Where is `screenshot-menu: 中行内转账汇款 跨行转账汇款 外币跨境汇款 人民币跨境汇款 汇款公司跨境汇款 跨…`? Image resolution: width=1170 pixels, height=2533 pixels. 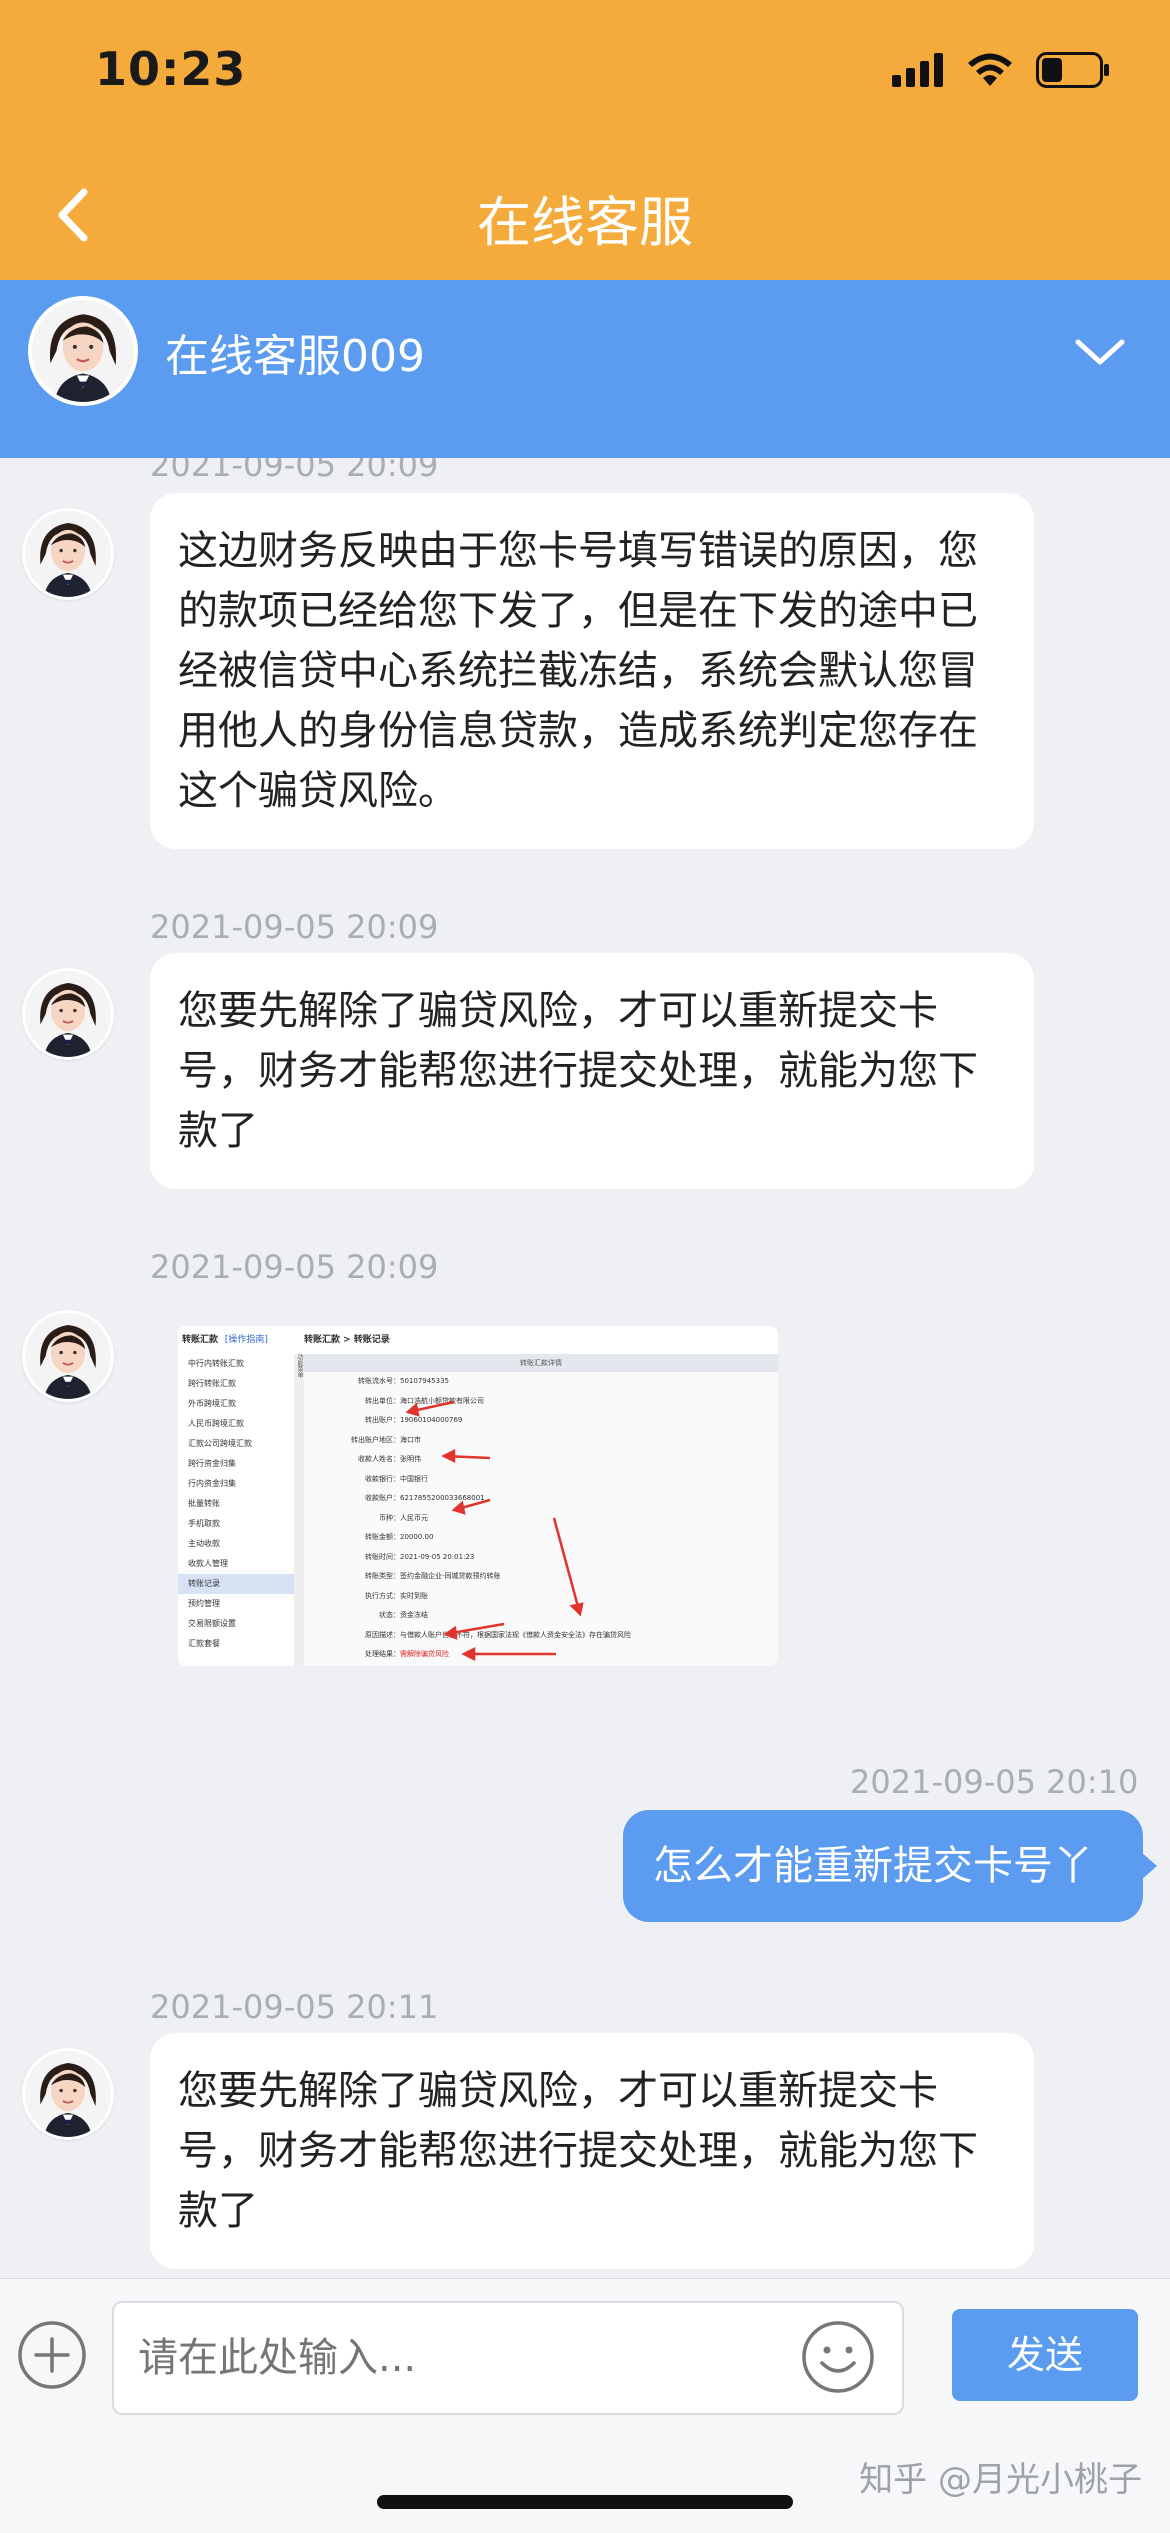
screenshot-menu: 中行内转账汇款 跨行转账汇款 外币跨境汇款 人民币跨境汇款 汇款公司跨境汇款 跨… is located at coordinates (236, 1510).